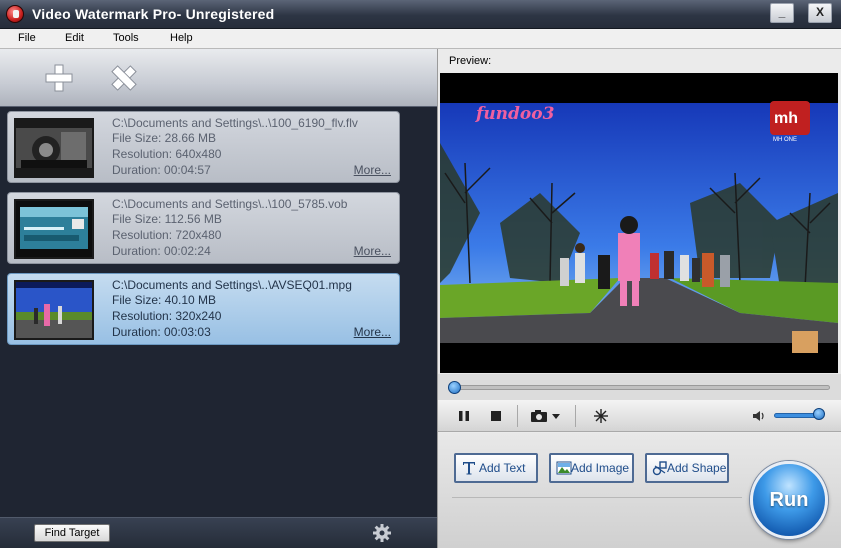 Image resolution: width=841 pixels, height=548 pixels. What do you see at coordinates (454, 387) in the screenshot?
I see `seek-handle` at bounding box center [454, 387].